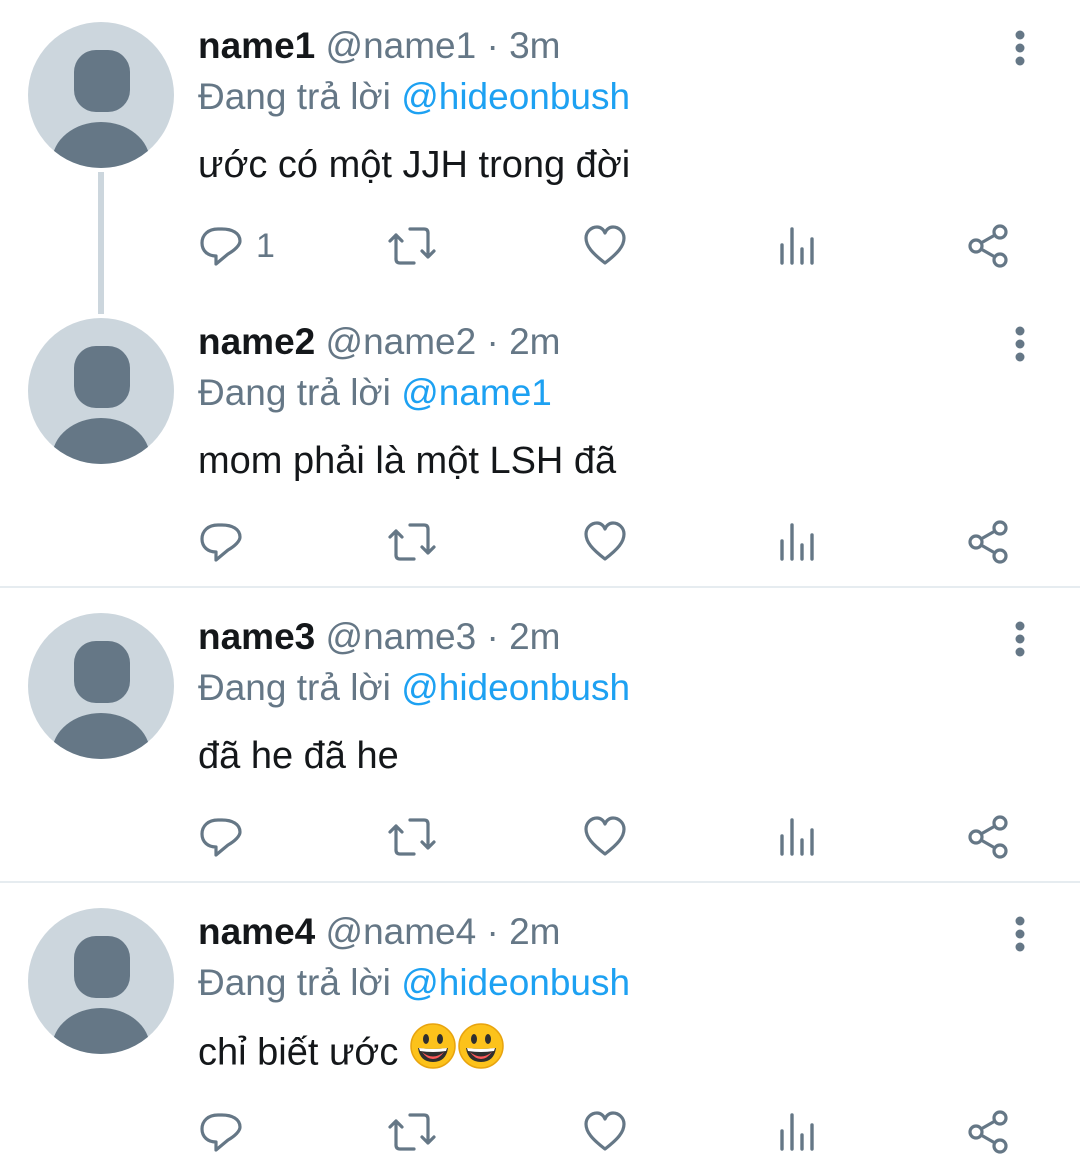 Image resolution: width=1080 pixels, height=1168 pixels. I want to click on tweet-header: name1 @name1 · 3m, so click(379, 46).